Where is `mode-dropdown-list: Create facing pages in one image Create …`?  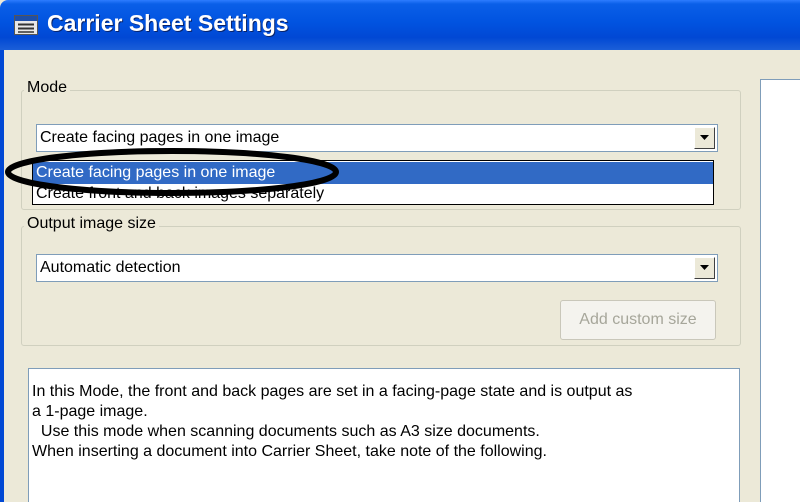
mode-dropdown-list: Create facing pages in one image Create … is located at coordinates (373, 182).